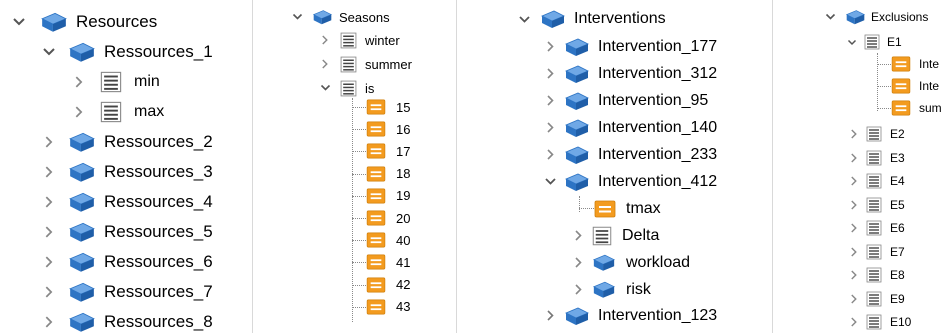 Image resolution: width=943 pixels, height=333 pixels. I want to click on tree-node-intervention: Intervention_95, so click(625, 100).